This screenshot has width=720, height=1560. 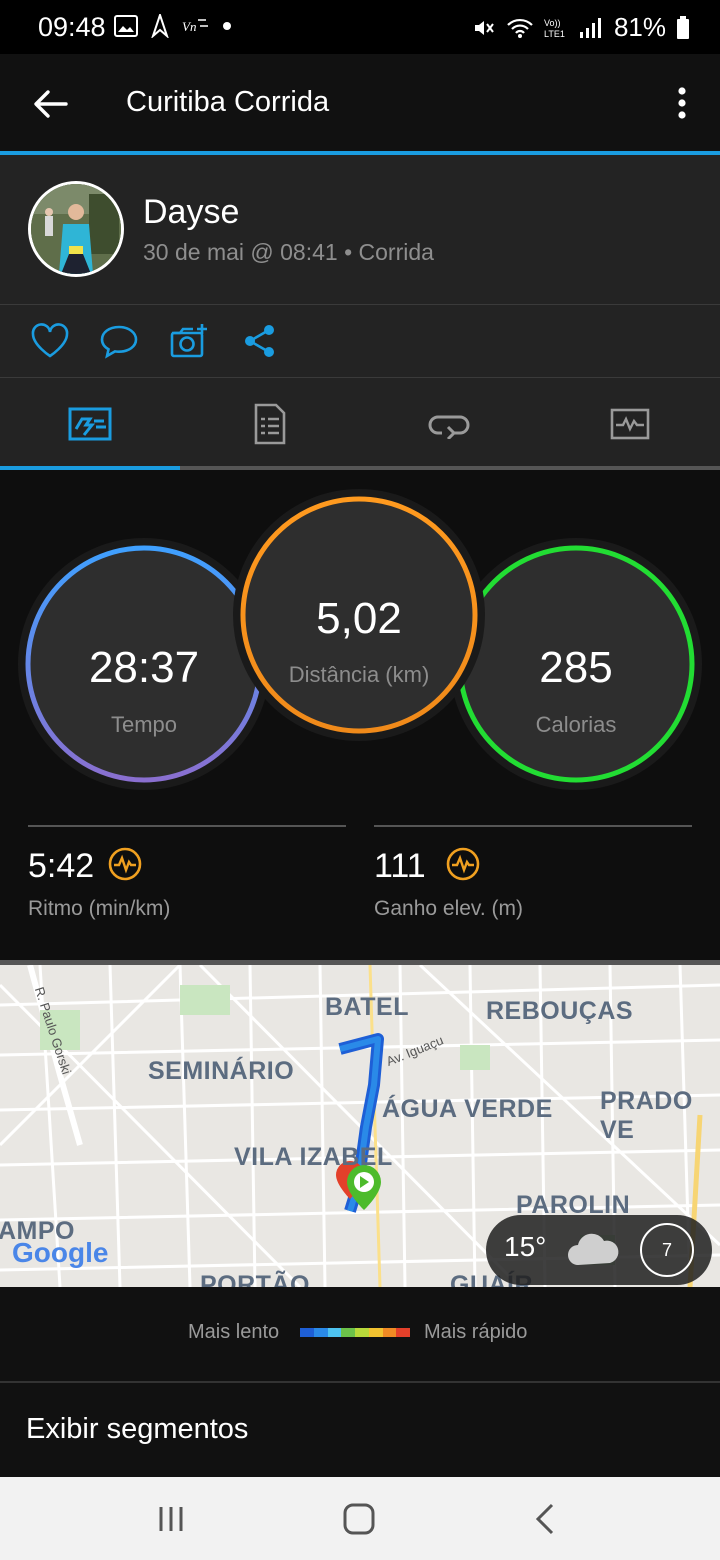 I want to click on google-logo: Google, so click(x=60, y=1252).